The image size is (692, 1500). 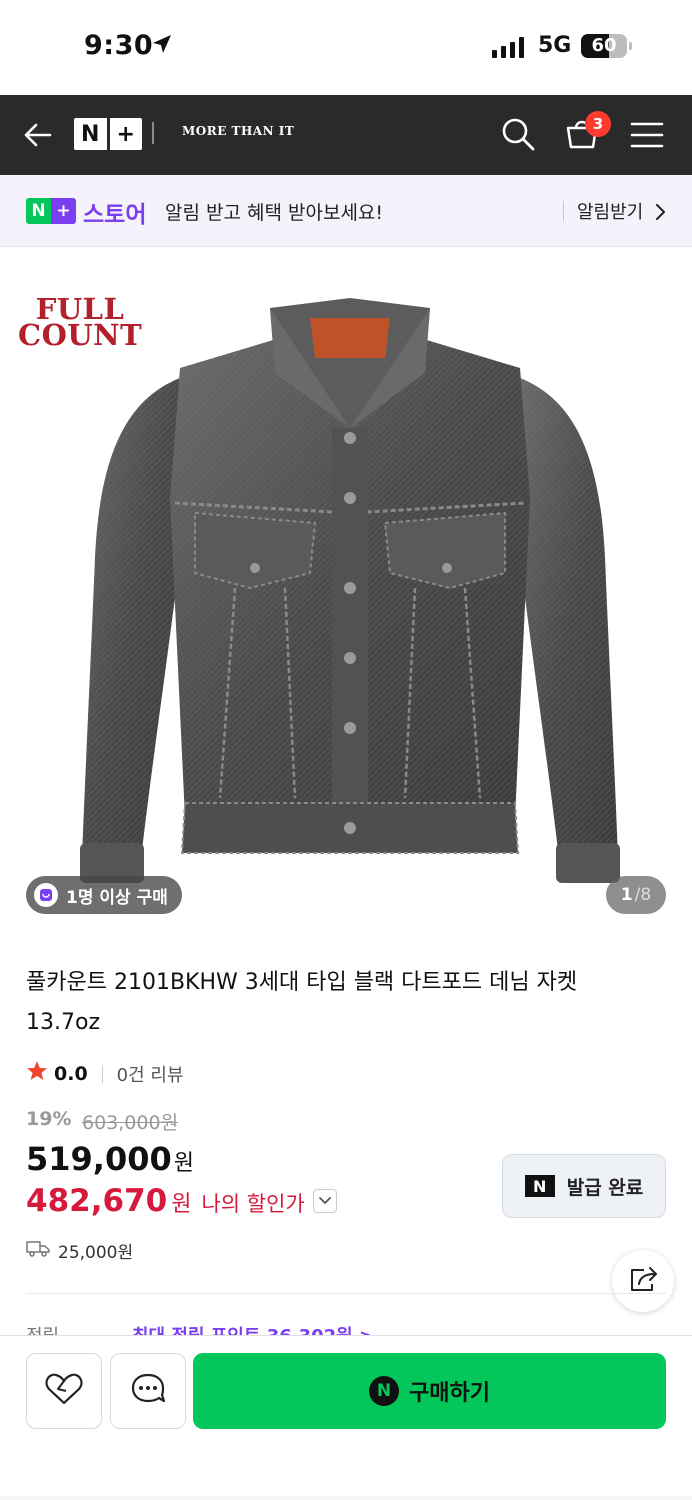 I want to click on points-row: 적립 최대 적립 포인트 36,302원 >, so click(x=276, y=1329).